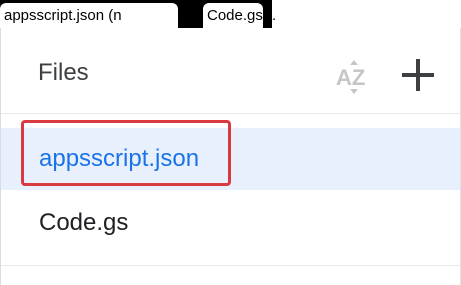 This screenshot has height=285, width=461. I want to click on caption-text-2: Code.gs )., so click(239, 16).